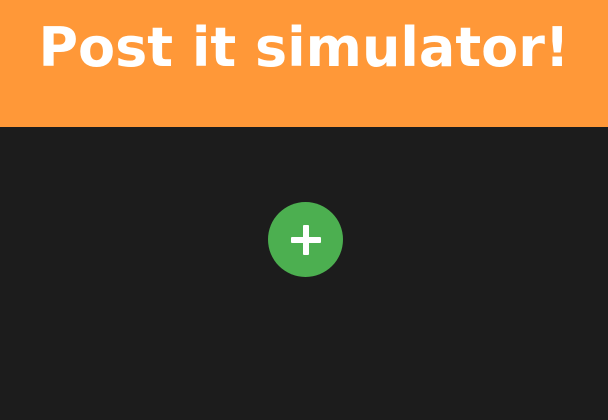  I want to click on plus-icon, so click(305, 239).